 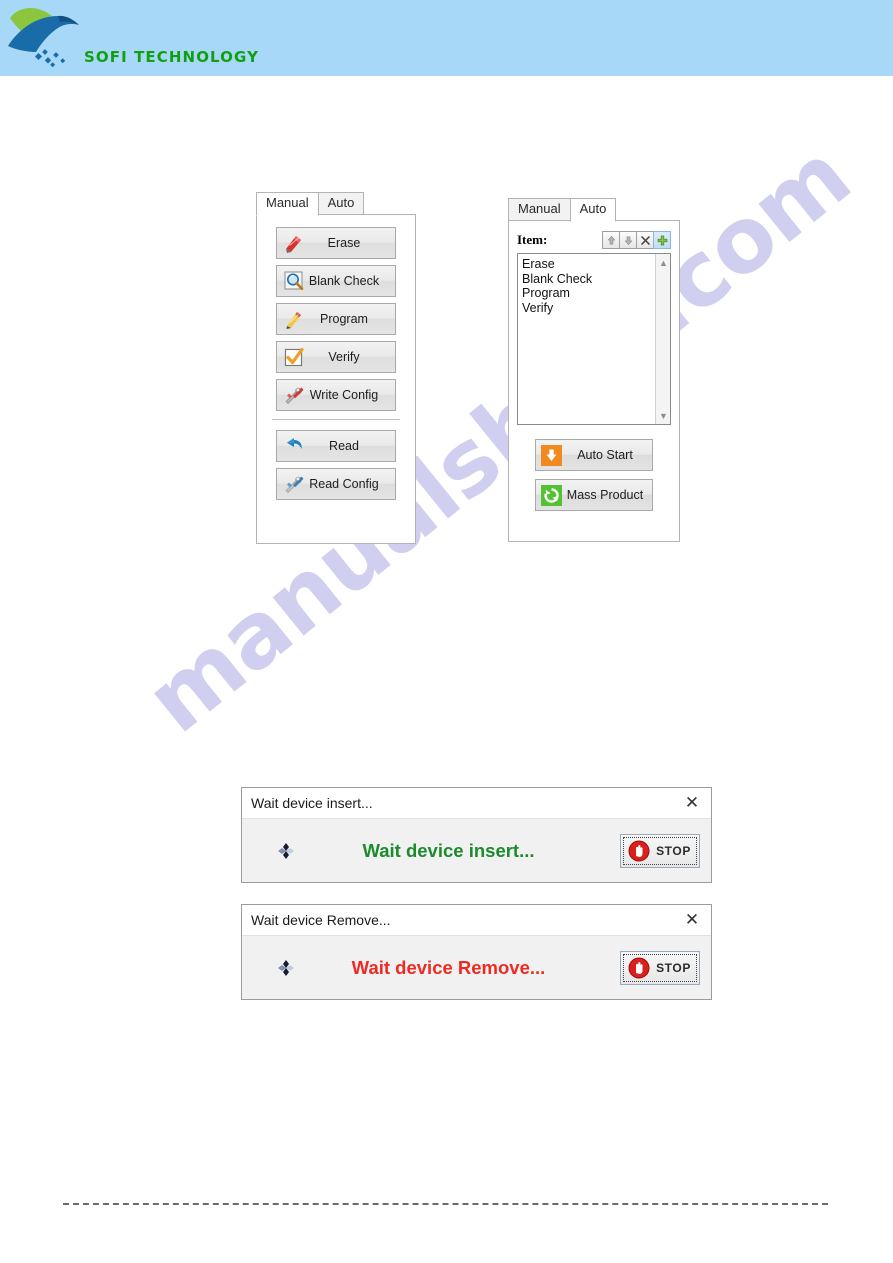 I want to click on item-label: Item:, so click(x=532, y=239).